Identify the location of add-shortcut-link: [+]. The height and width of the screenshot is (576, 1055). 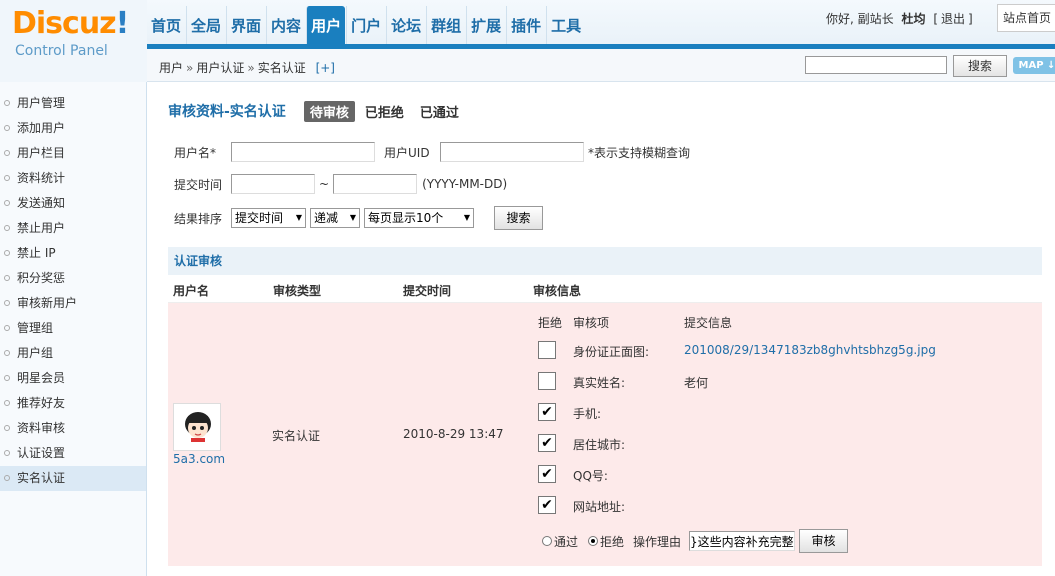
(325, 68).